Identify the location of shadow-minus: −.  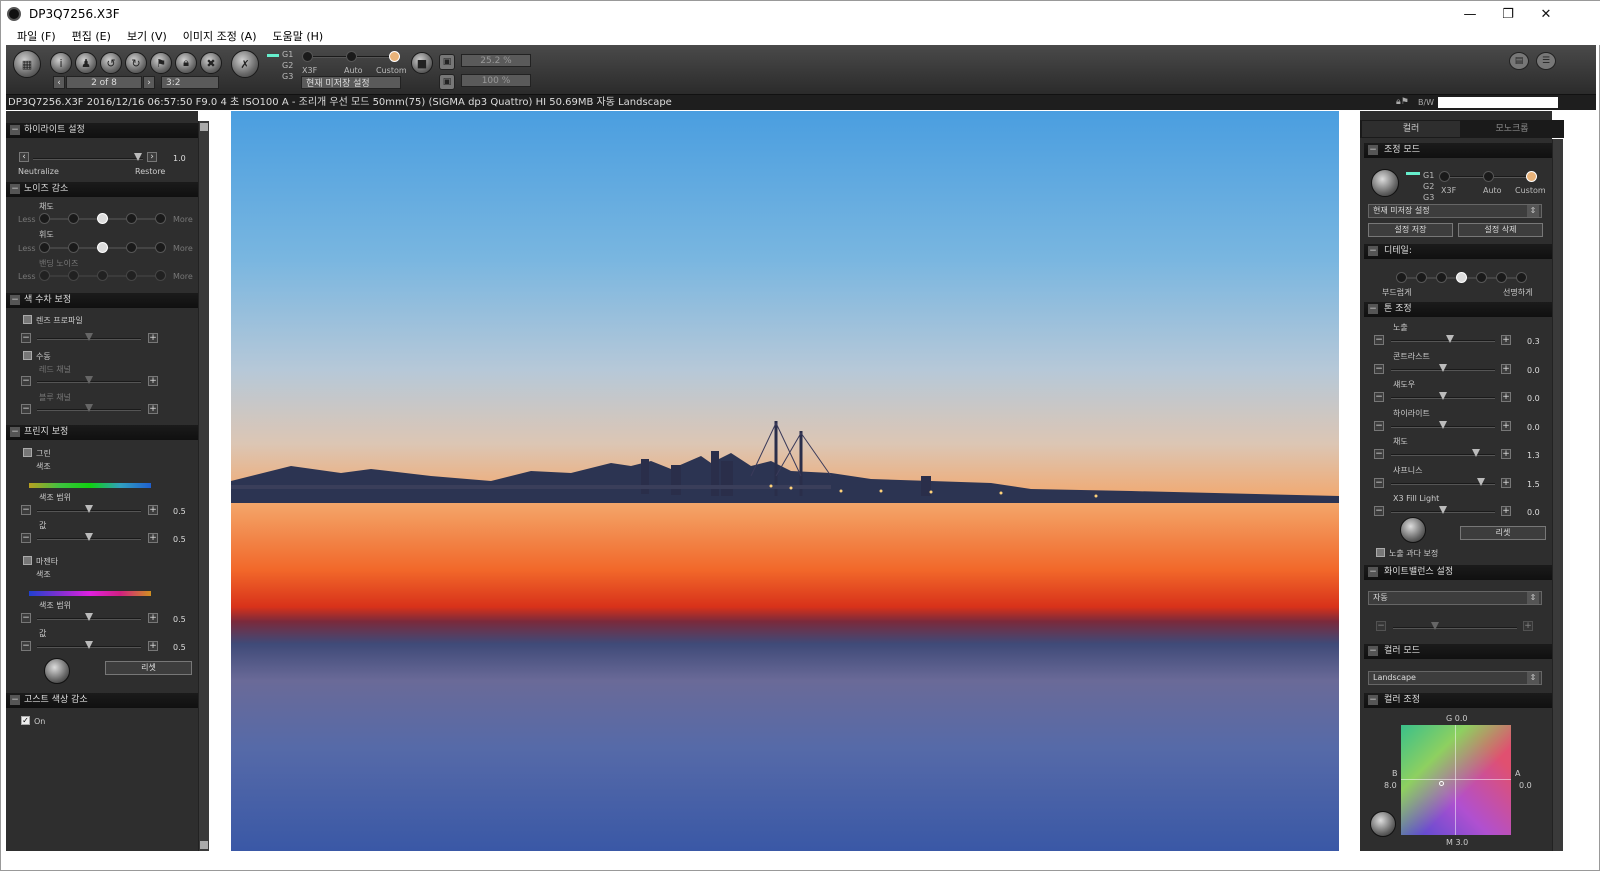
(1379, 397).